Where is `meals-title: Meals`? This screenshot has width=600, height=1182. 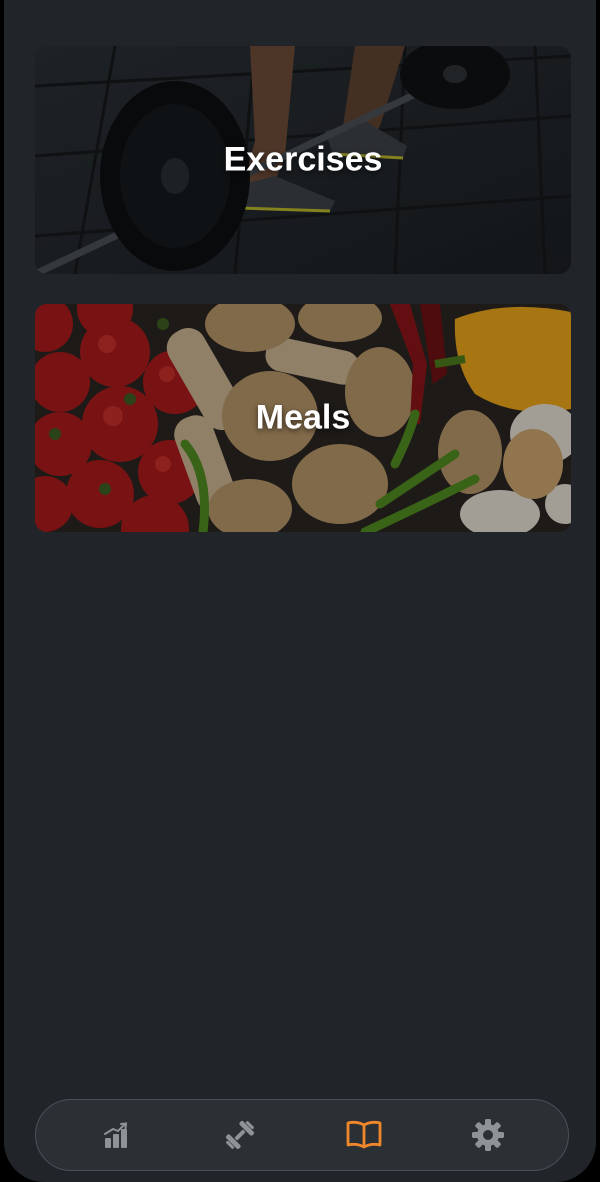 meals-title: Meals is located at coordinates (303, 417).